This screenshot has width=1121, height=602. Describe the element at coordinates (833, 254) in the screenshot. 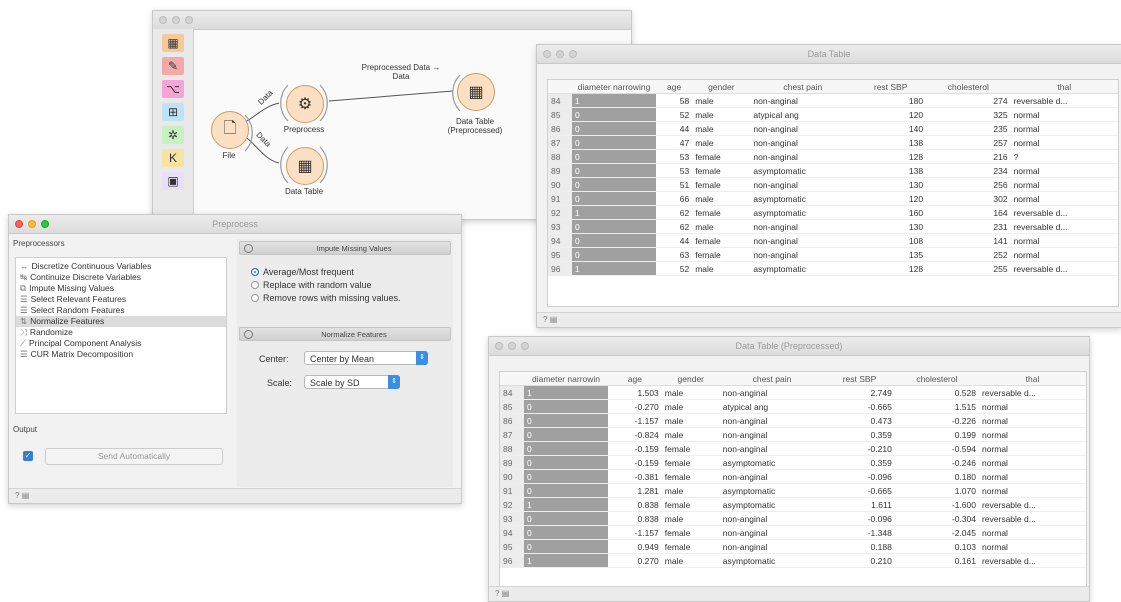

I see `table-row: 95 0 63 female non-anginal 135 252 normal` at that location.